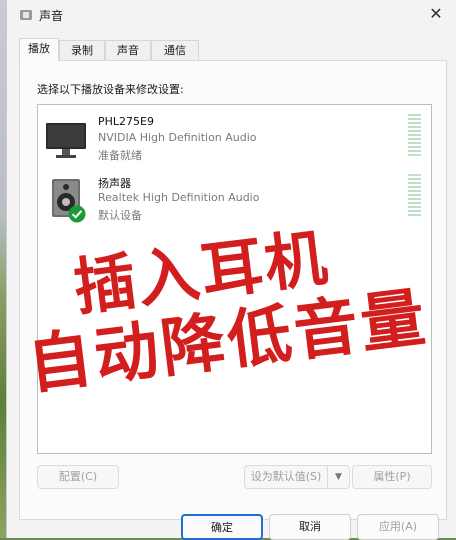  What do you see at coordinates (398, 527) in the screenshot?
I see `apply-button: 应用(A)` at bounding box center [398, 527].